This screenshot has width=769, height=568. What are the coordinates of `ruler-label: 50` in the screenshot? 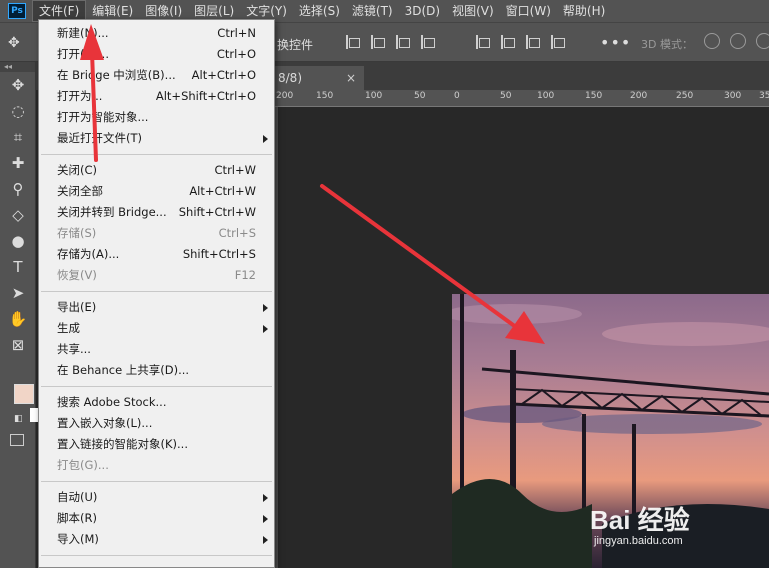 It's located at (506, 96).